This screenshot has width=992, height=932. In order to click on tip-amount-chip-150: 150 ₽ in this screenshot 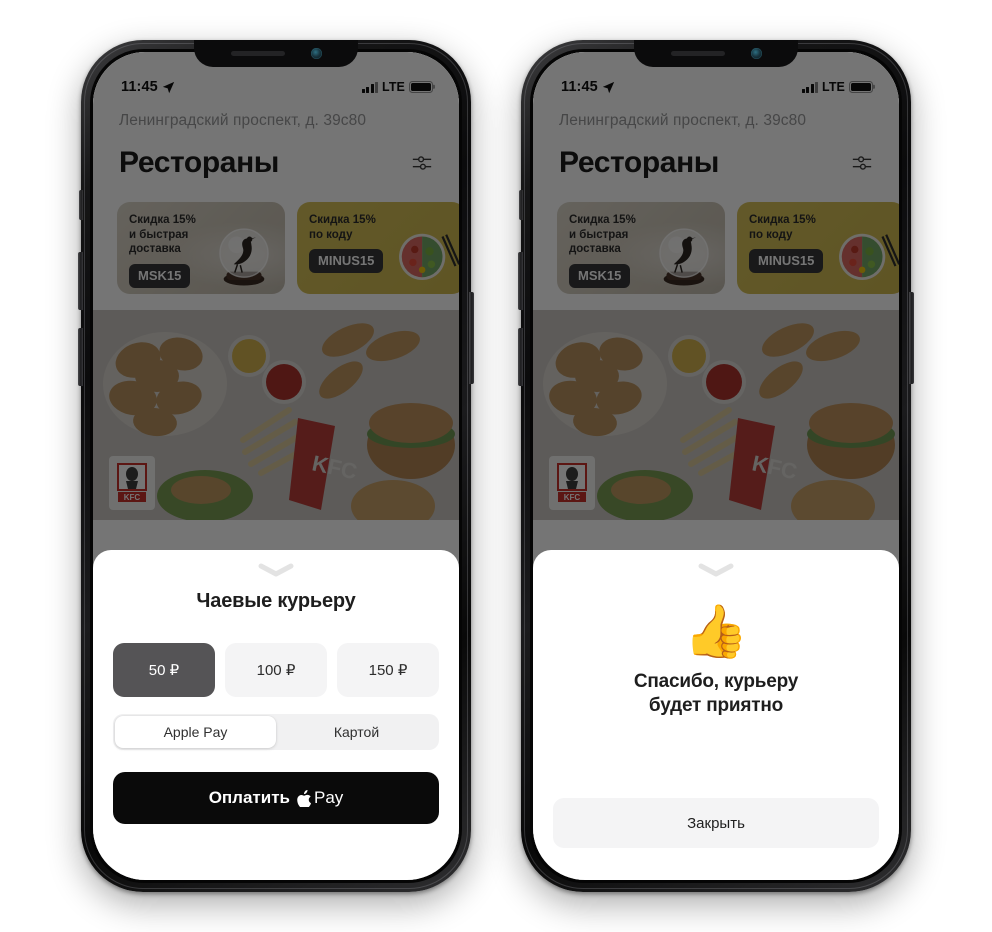, I will do `click(388, 670)`.